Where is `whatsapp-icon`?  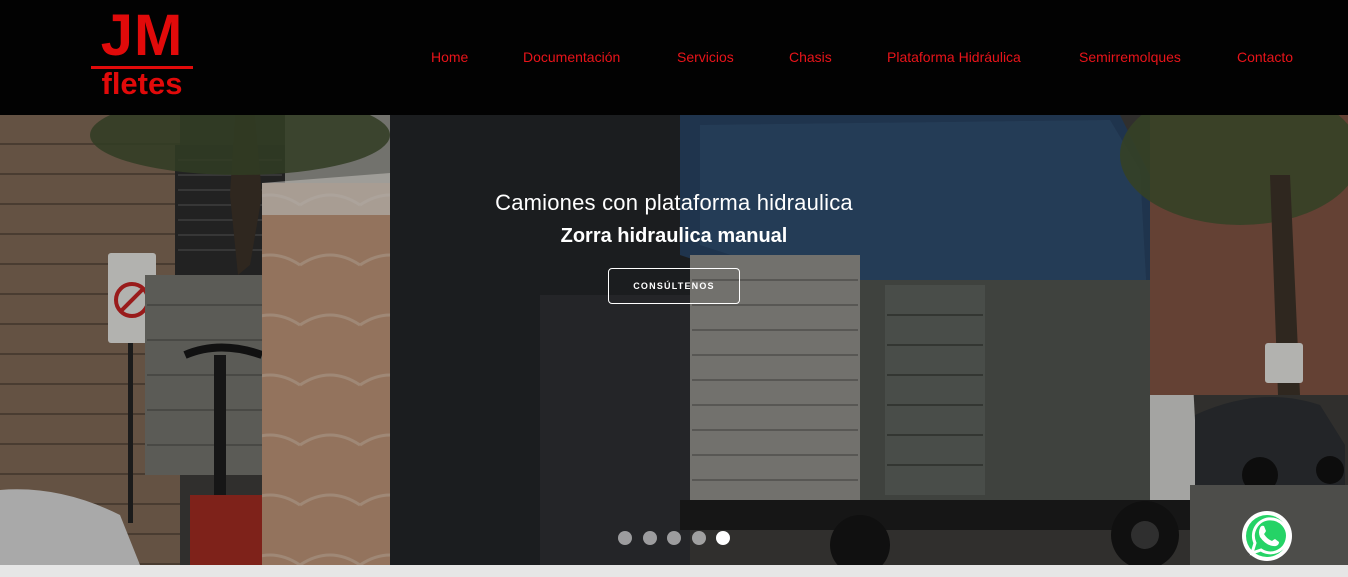 whatsapp-icon is located at coordinates (1267, 536).